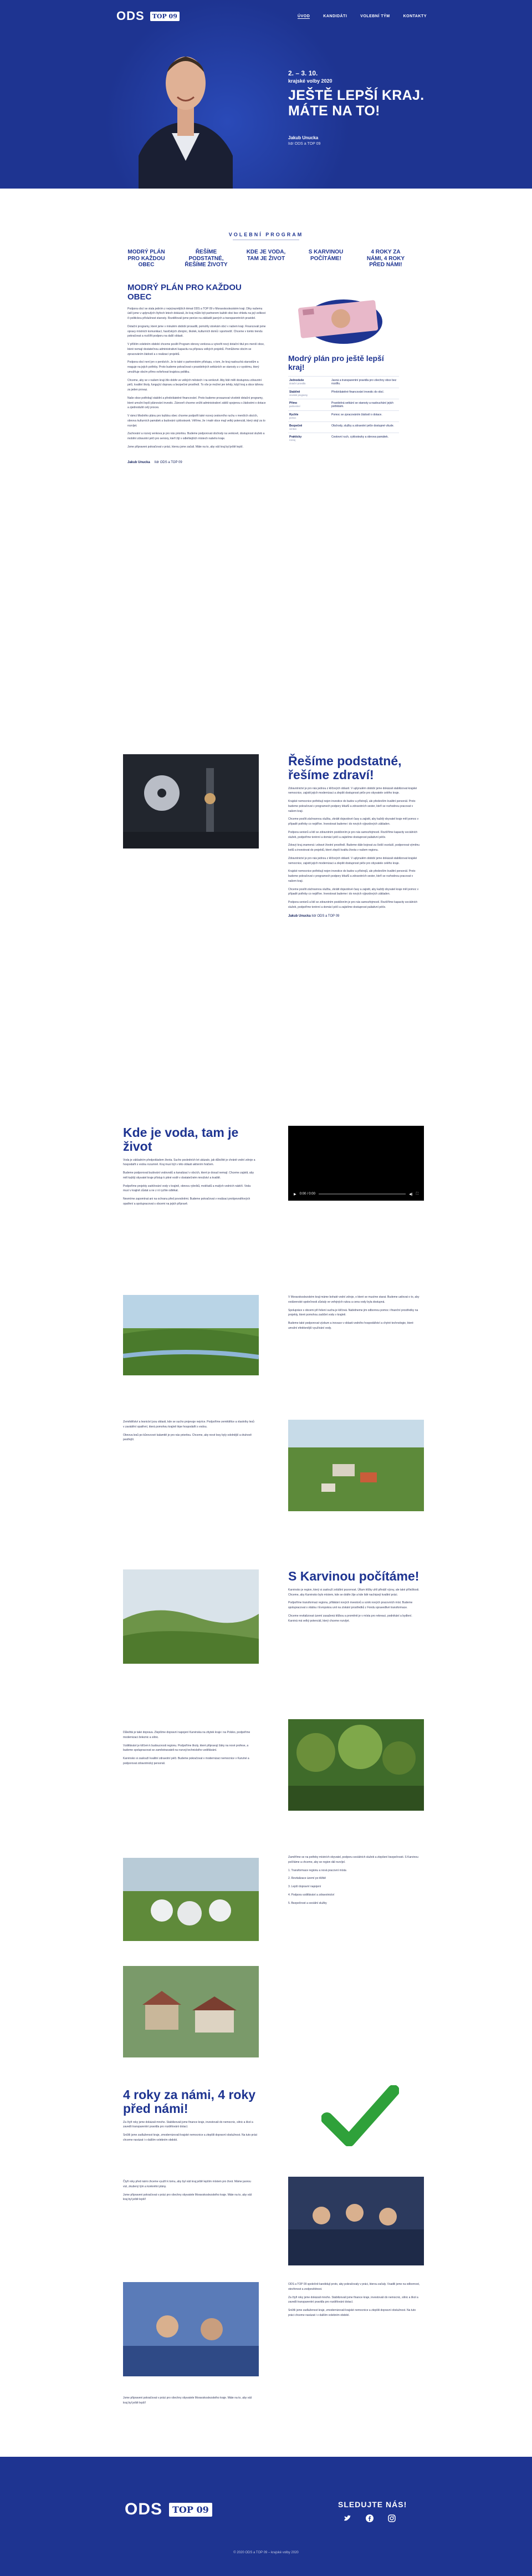 This screenshot has height=2576, width=532. What do you see at coordinates (295, 1194) in the screenshot?
I see `play-icon: ▶` at bounding box center [295, 1194].